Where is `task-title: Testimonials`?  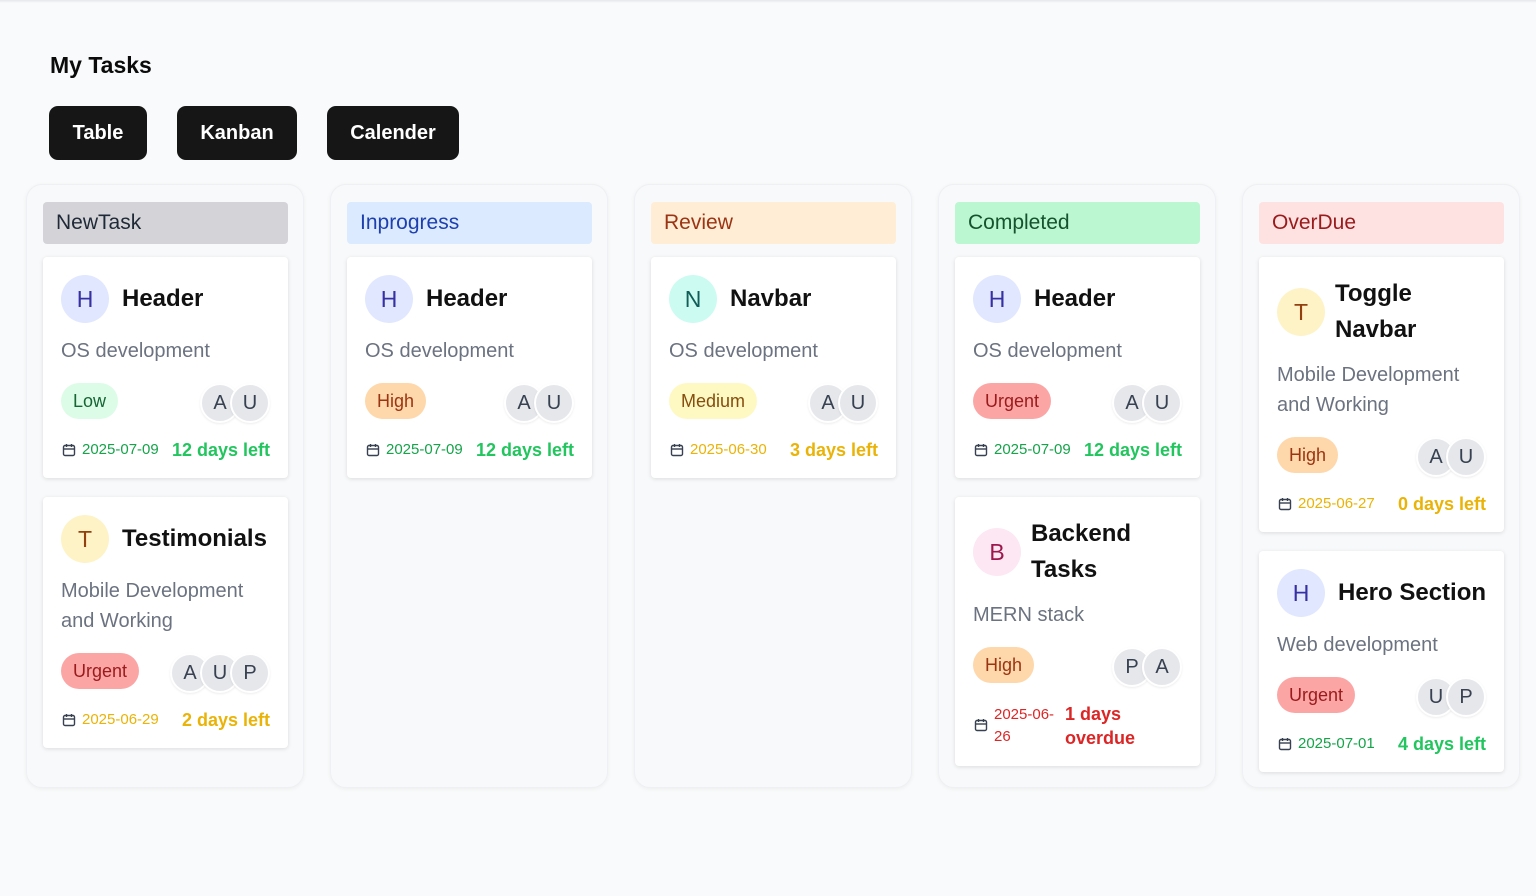
task-title: Testimonials is located at coordinates (194, 538).